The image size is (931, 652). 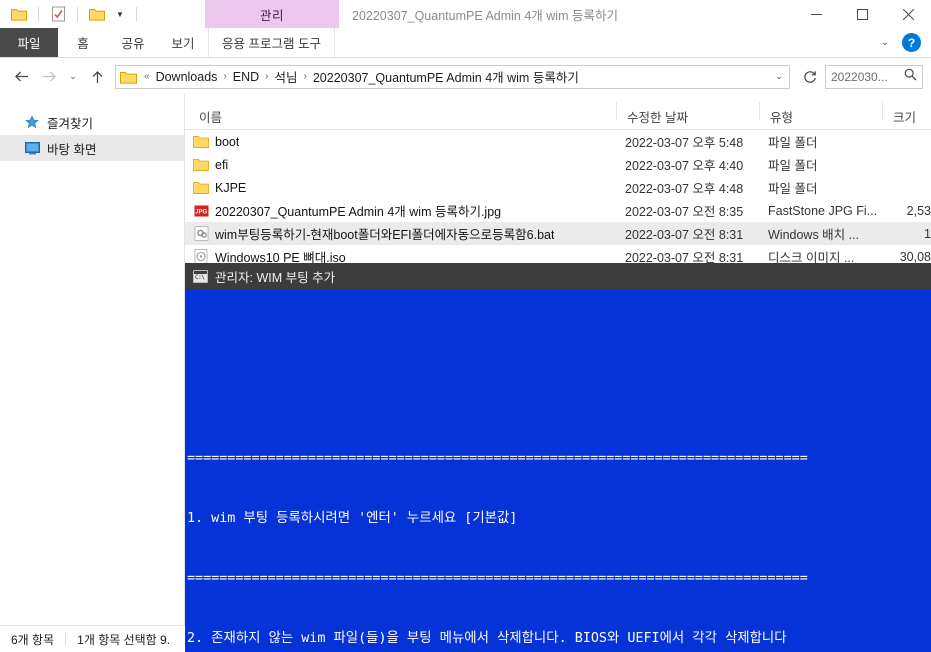 What do you see at coordinates (286, 76) in the screenshot?
I see `breadcrumb-item-seoknim: 석님` at bounding box center [286, 76].